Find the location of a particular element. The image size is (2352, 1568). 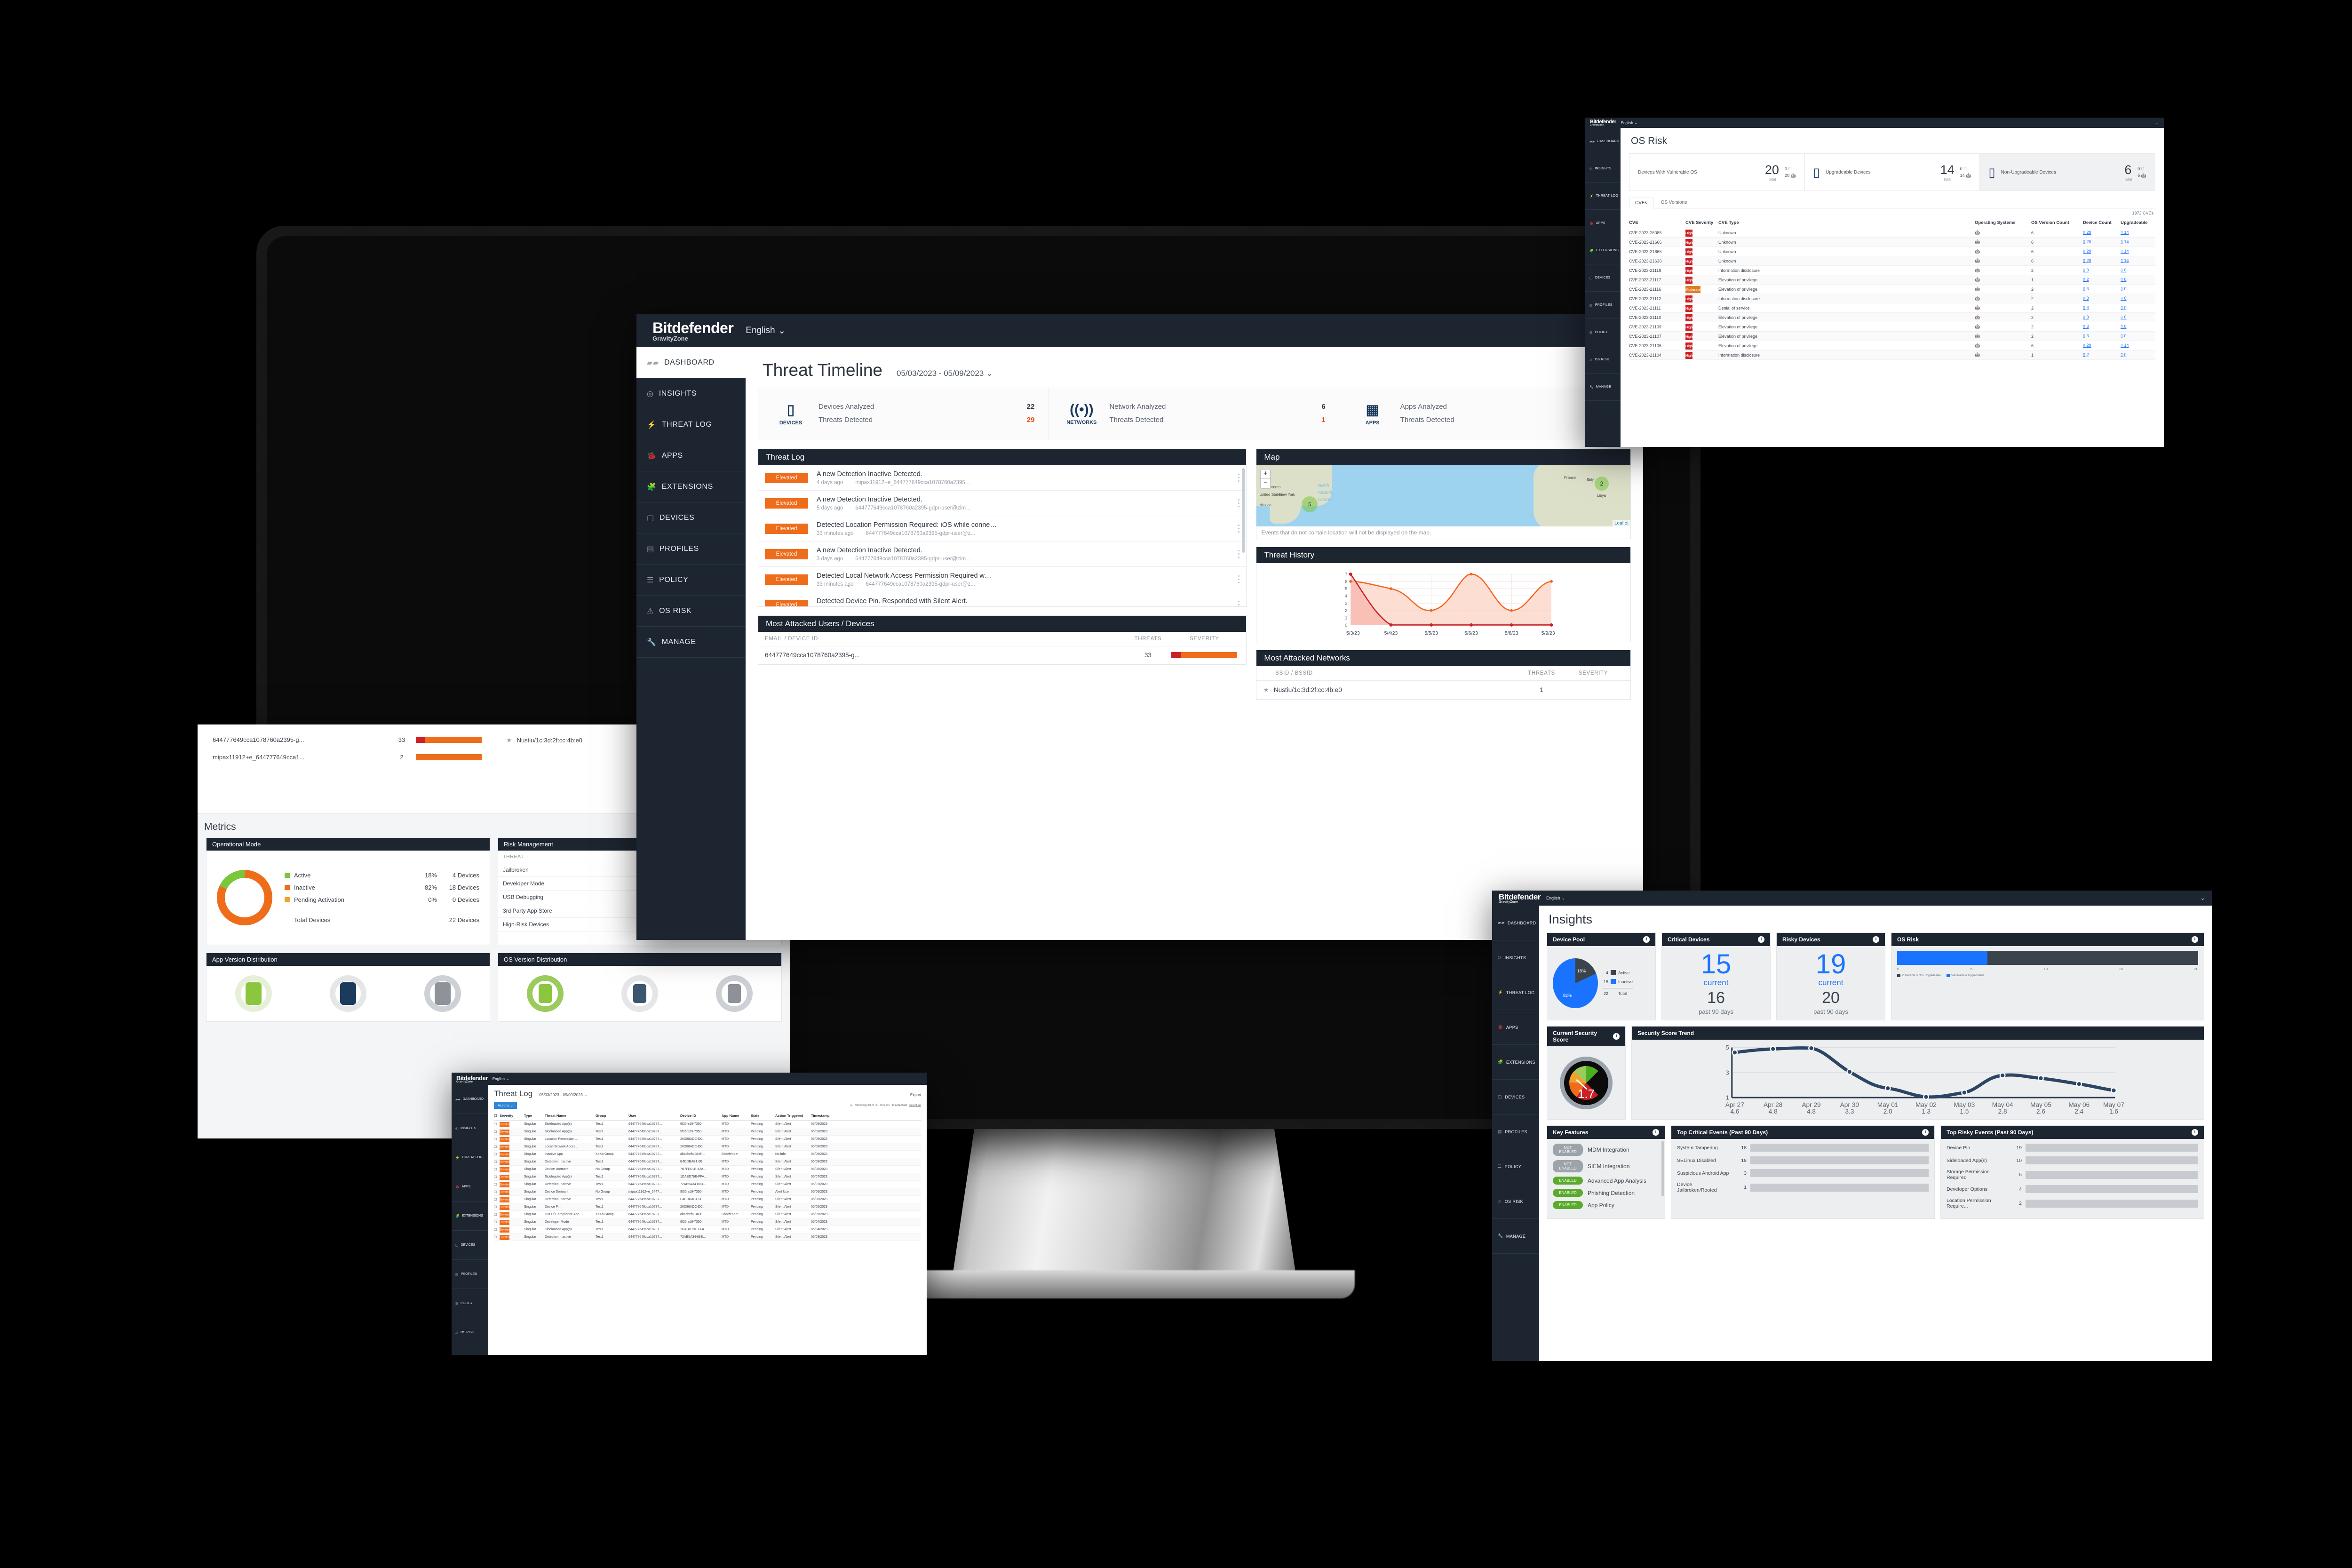

key-feature-row: NOT ENABLED SIEM Integration is located at coordinates (1606, 1166).